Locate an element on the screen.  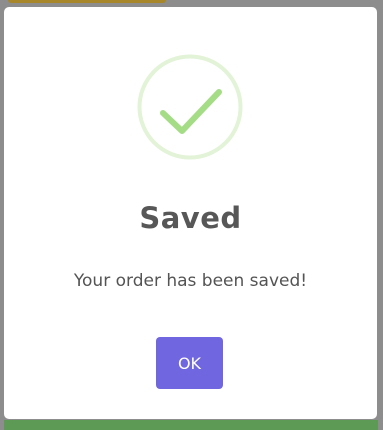
success-icon-ring is located at coordinates (190, 107).